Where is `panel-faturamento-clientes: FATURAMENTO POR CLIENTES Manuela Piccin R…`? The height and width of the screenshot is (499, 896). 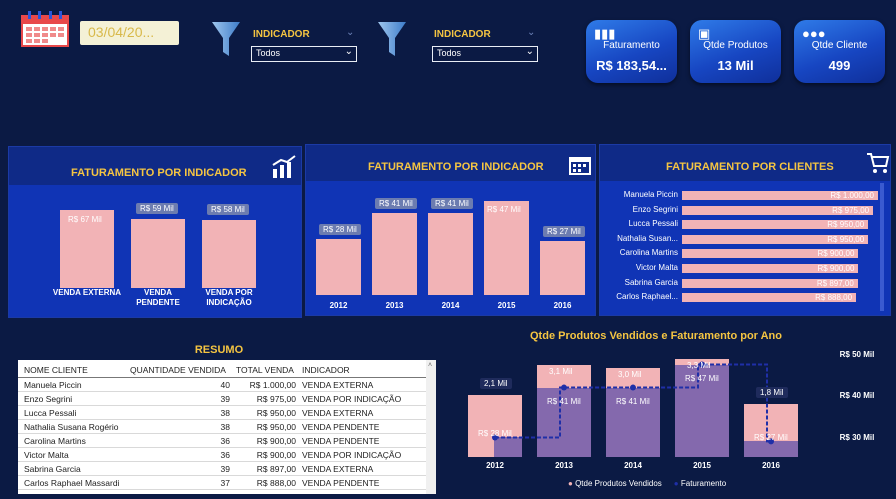 panel-faturamento-clientes: FATURAMENTO POR CLIENTES Manuela Piccin R… is located at coordinates (745, 230).